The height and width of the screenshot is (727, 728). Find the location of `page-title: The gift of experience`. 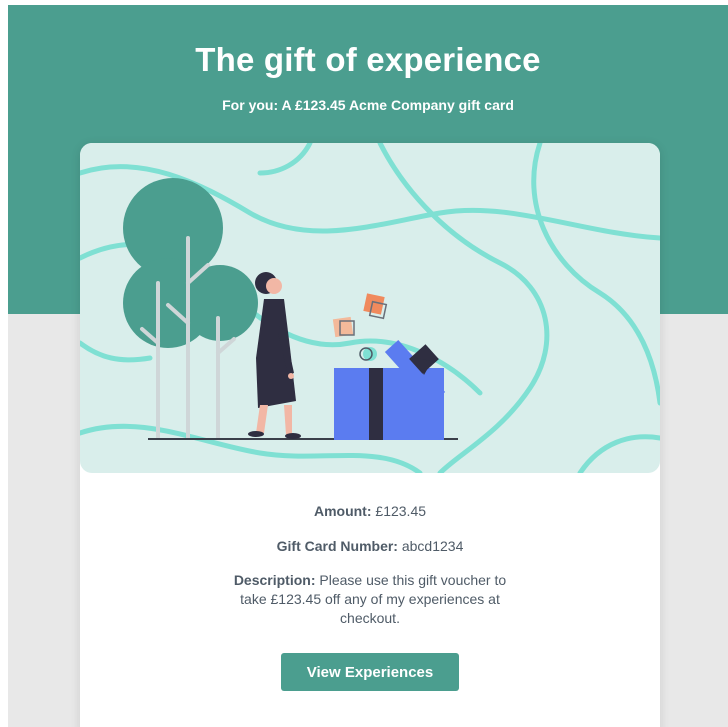

page-title: The gift of experience is located at coordinates (368, 59).